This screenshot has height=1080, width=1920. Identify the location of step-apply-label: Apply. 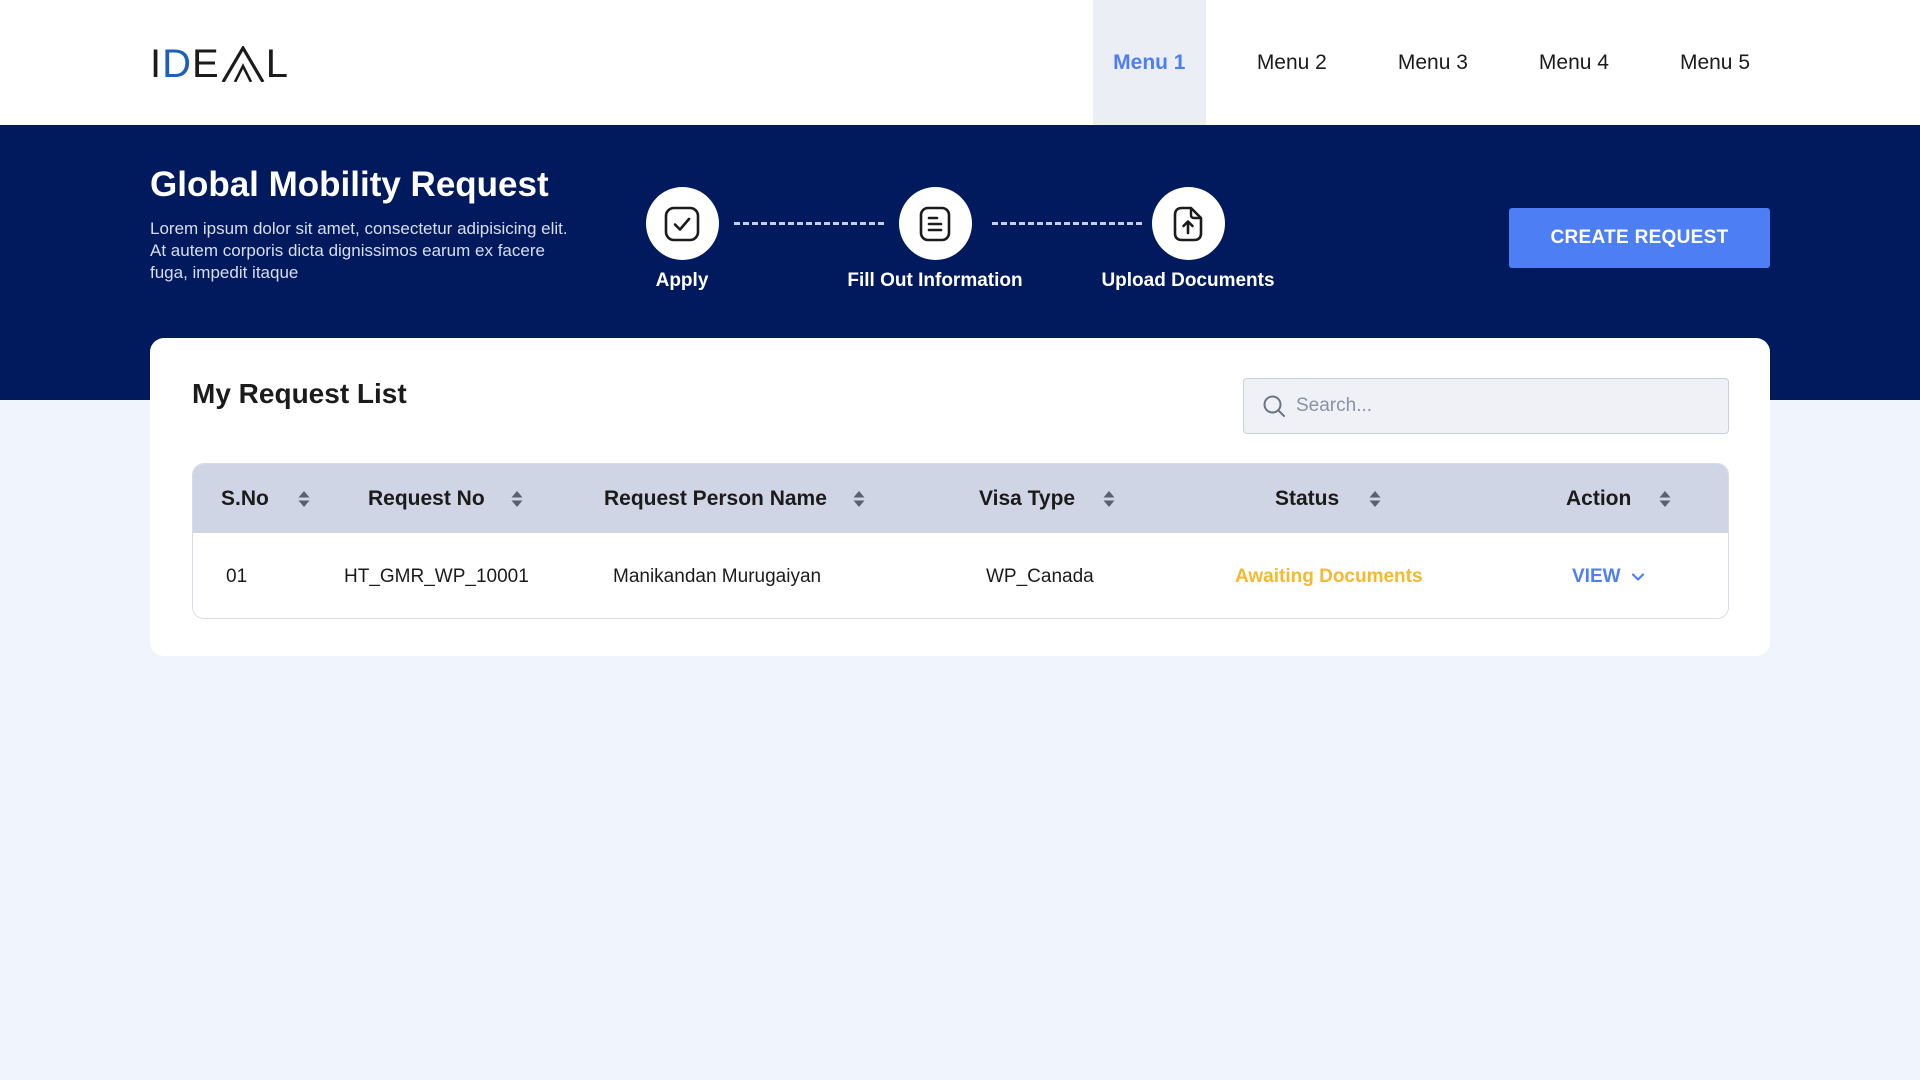
(682, 280).